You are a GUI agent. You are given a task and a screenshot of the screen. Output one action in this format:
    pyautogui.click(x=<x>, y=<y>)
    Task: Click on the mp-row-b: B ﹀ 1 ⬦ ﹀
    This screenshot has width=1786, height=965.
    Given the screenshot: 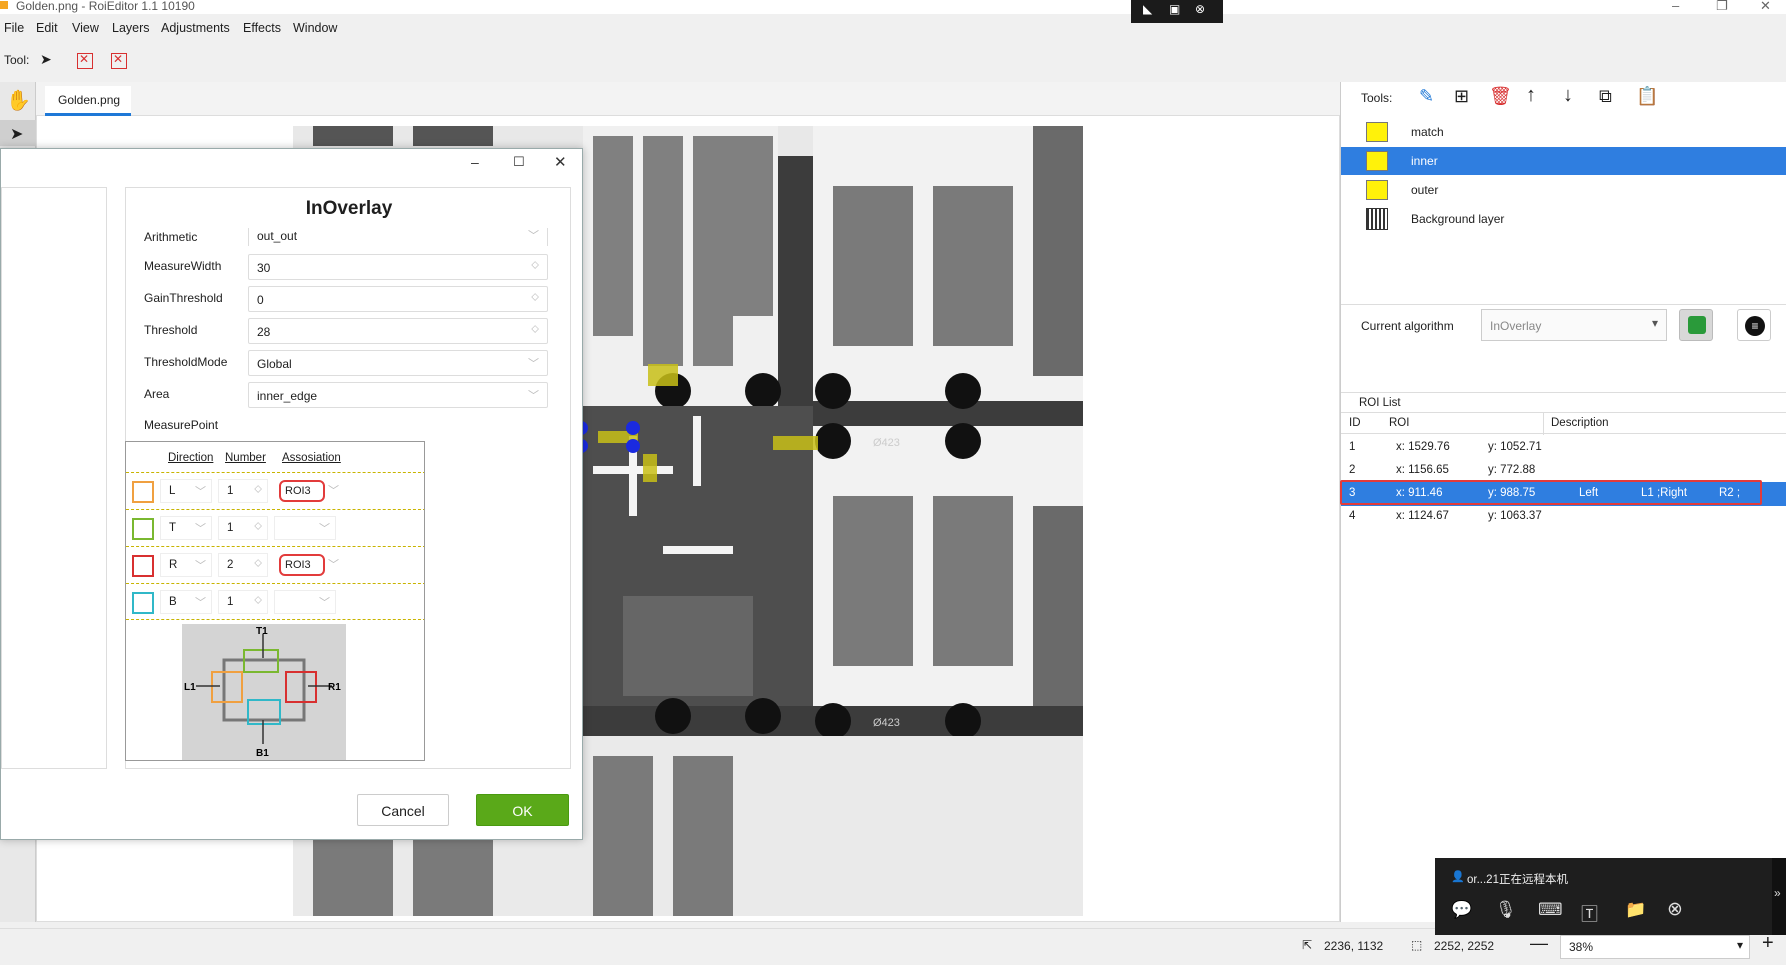 What is the action you would take?
    pyautogui.click(x=275, y=601)
    